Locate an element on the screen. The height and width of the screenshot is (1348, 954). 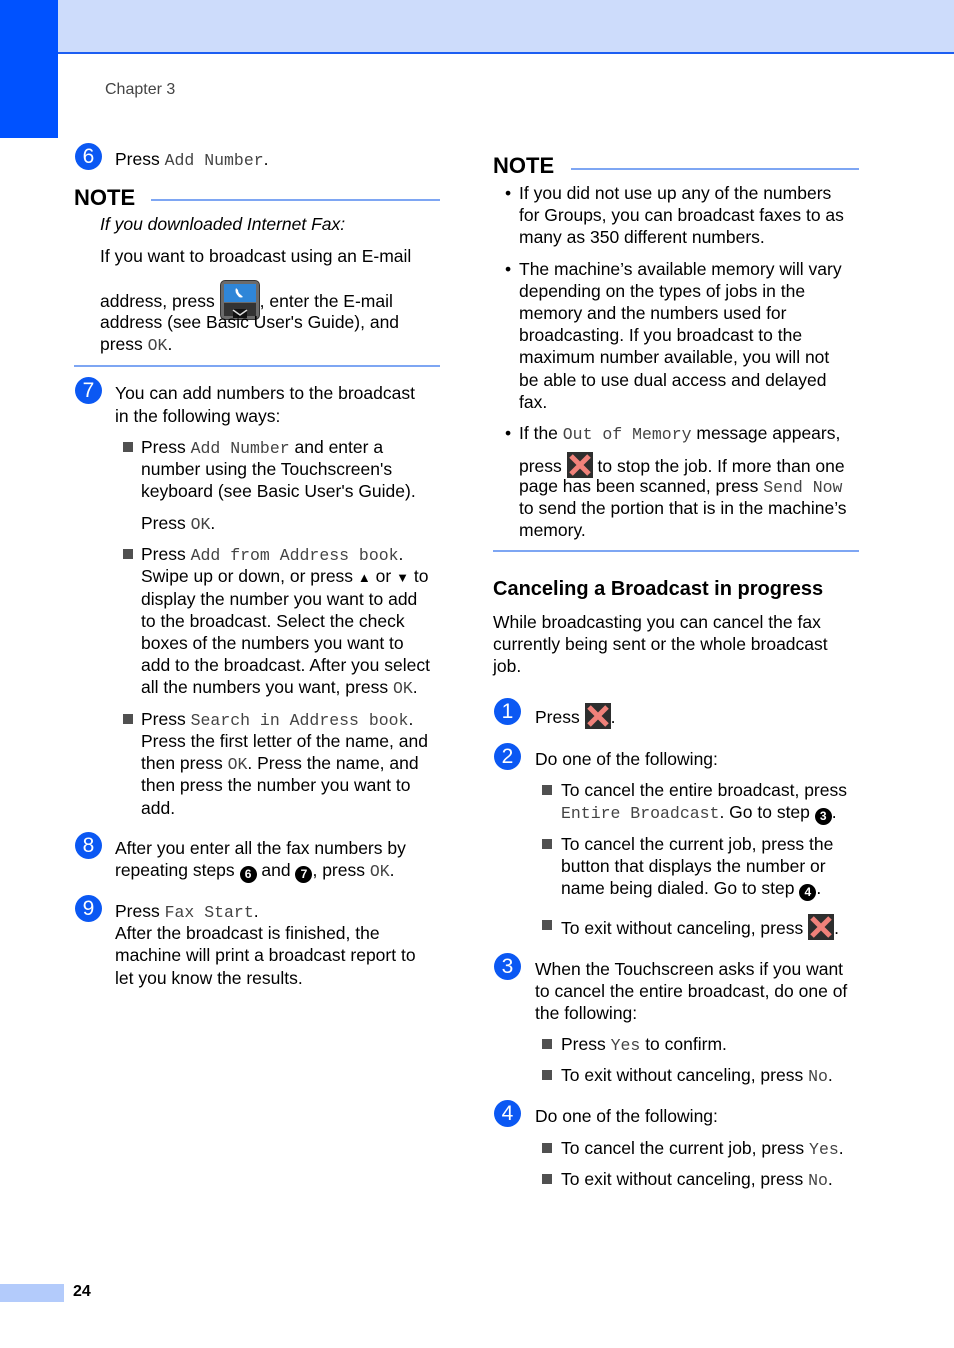
bullet-text: all the numbers you want, press OK. is located at coordinates (279, 688).